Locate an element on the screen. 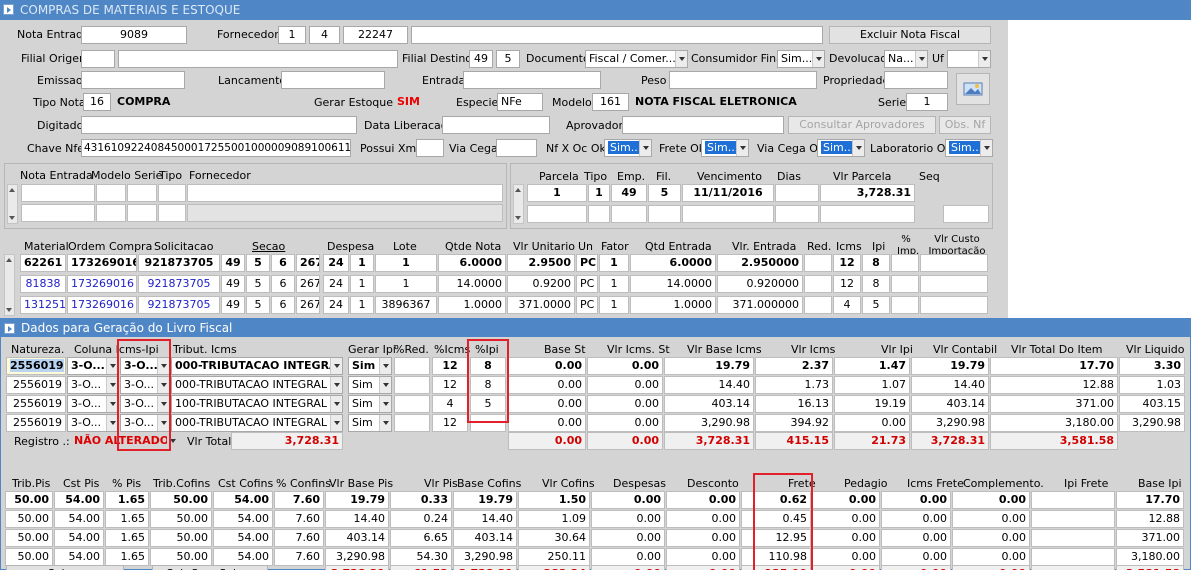 This screenshot has width=1191, height=570. pis-cell-base-ipi: 17.70 is located at coordinates (1150, 500).